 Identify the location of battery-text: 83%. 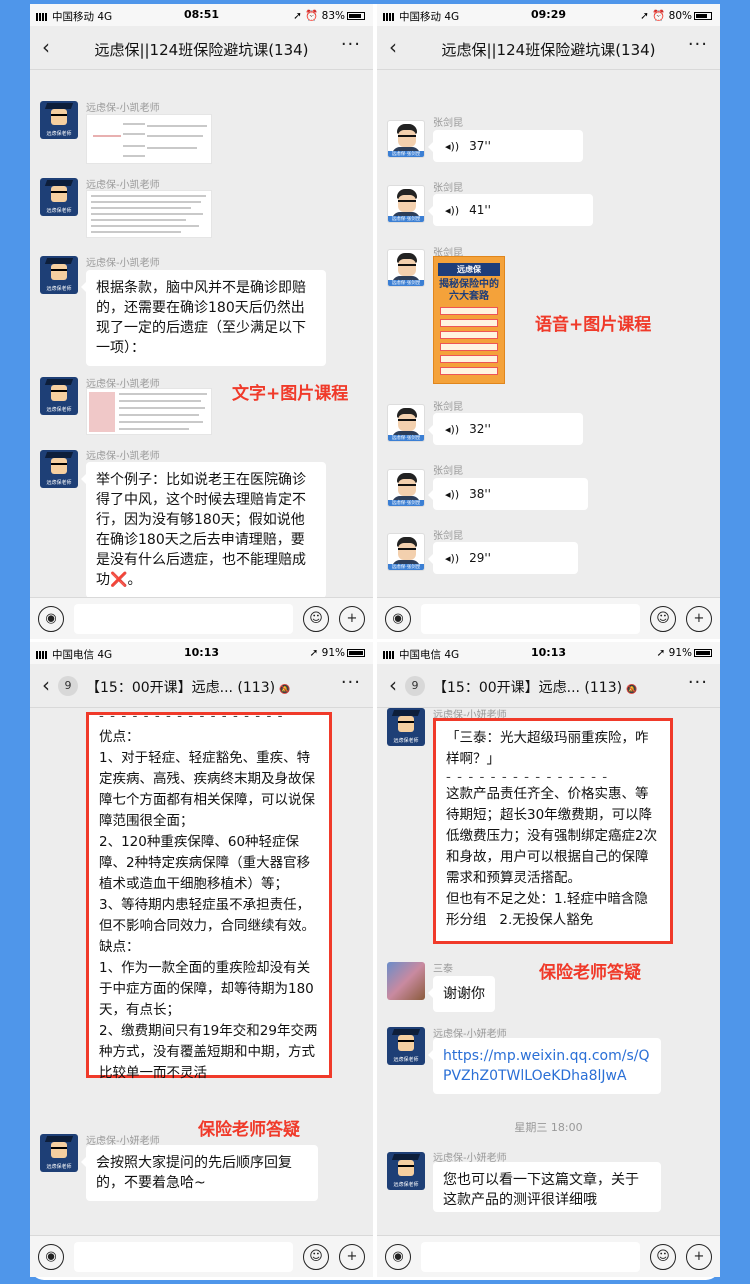
(333, 16).